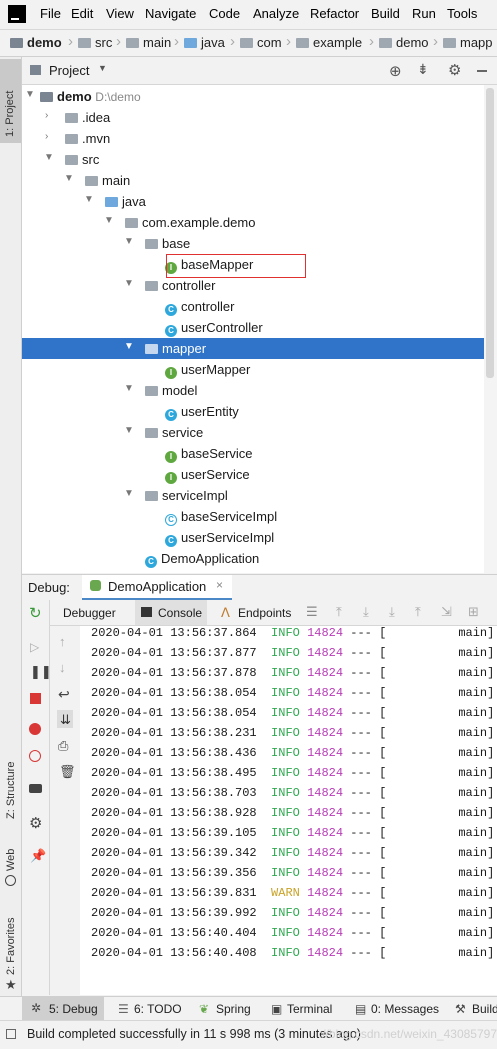 This screenshot has height=1049, width=497. Describe the element at coordinates (148, 42) in the screenshot. I see `breadcrumb-item: main` at that location.